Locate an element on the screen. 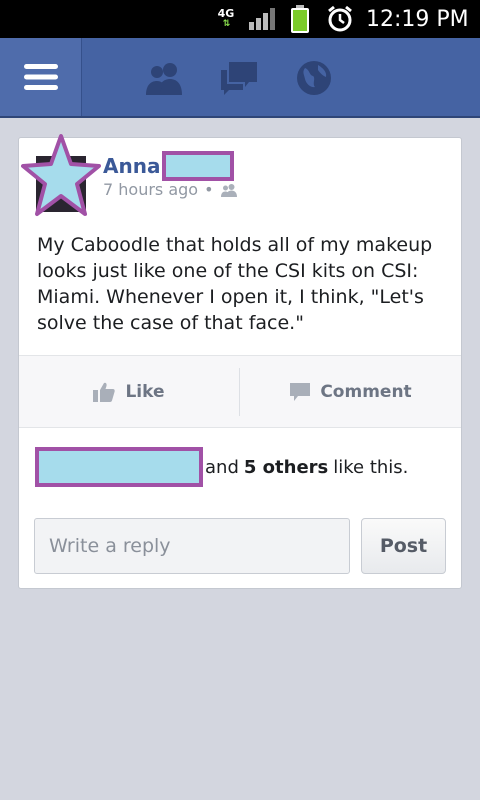  top-nav-bar is located at coordinates (240, 78).